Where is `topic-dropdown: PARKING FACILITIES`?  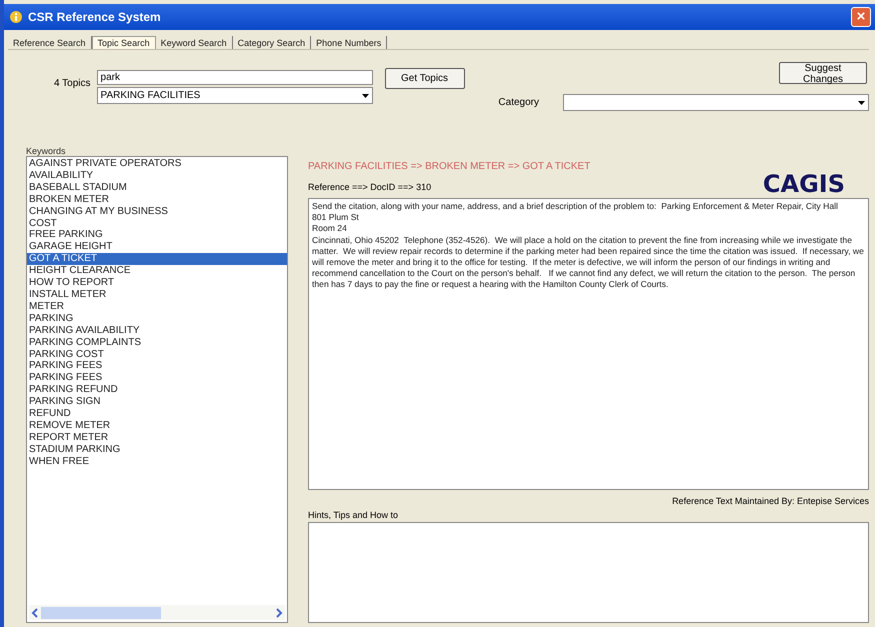 topic-dropdown: PARKING FACILITIES is located at coordinates (234, 95).